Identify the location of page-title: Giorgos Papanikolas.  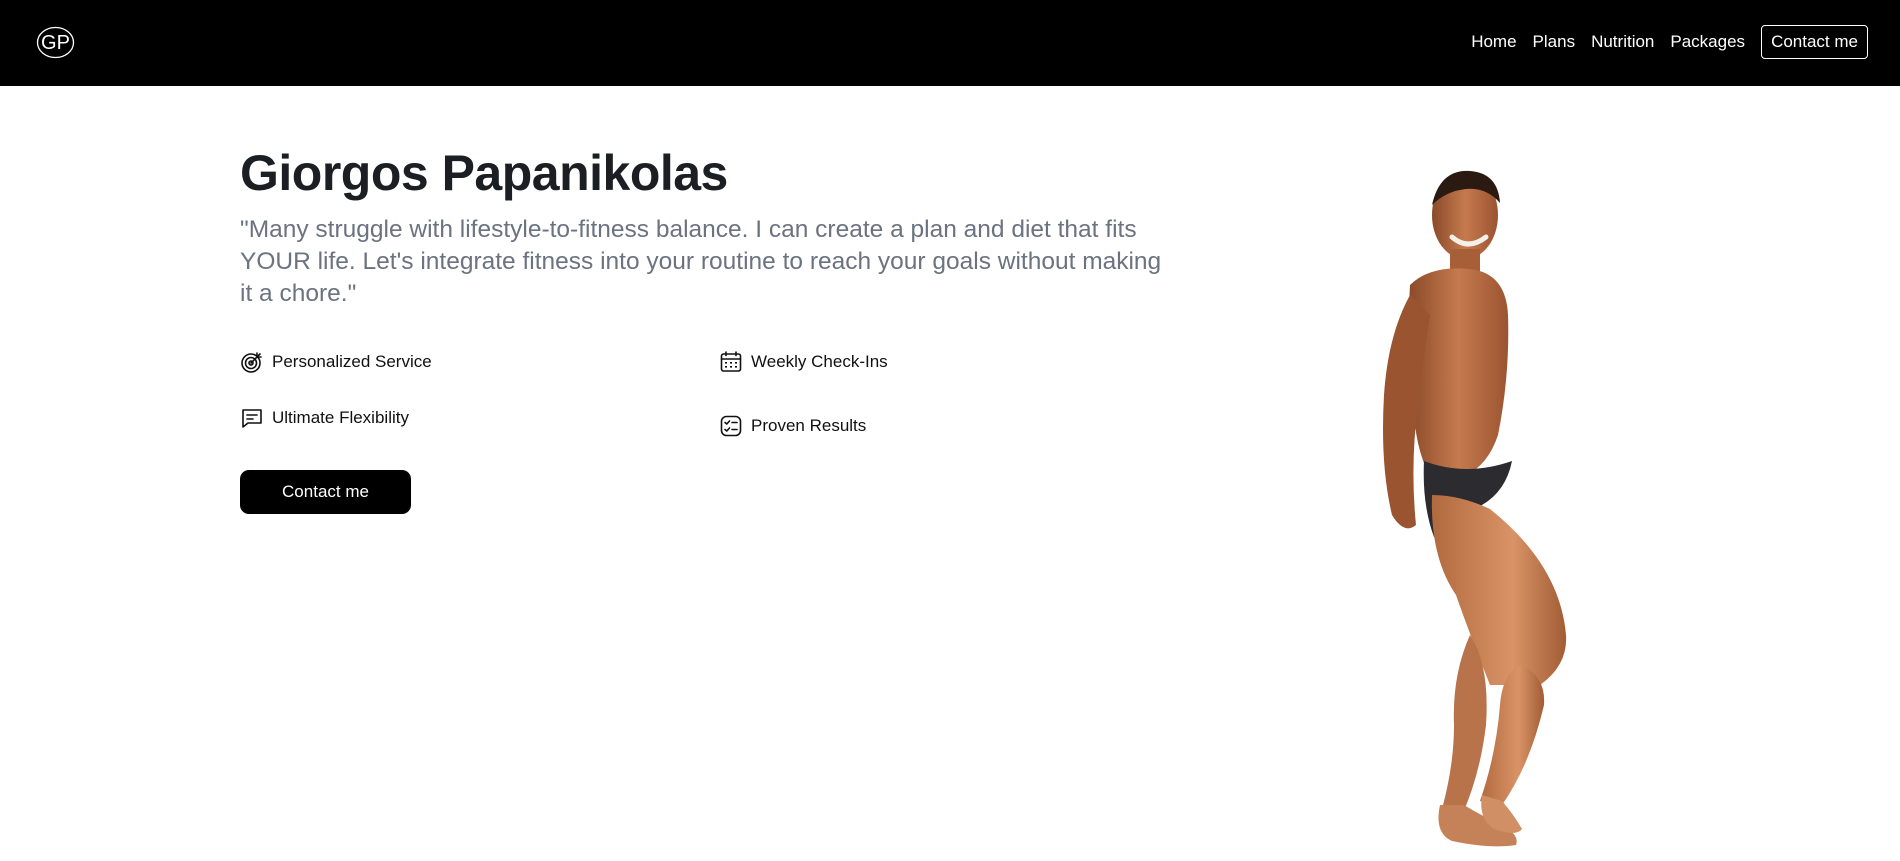
(484, 173).